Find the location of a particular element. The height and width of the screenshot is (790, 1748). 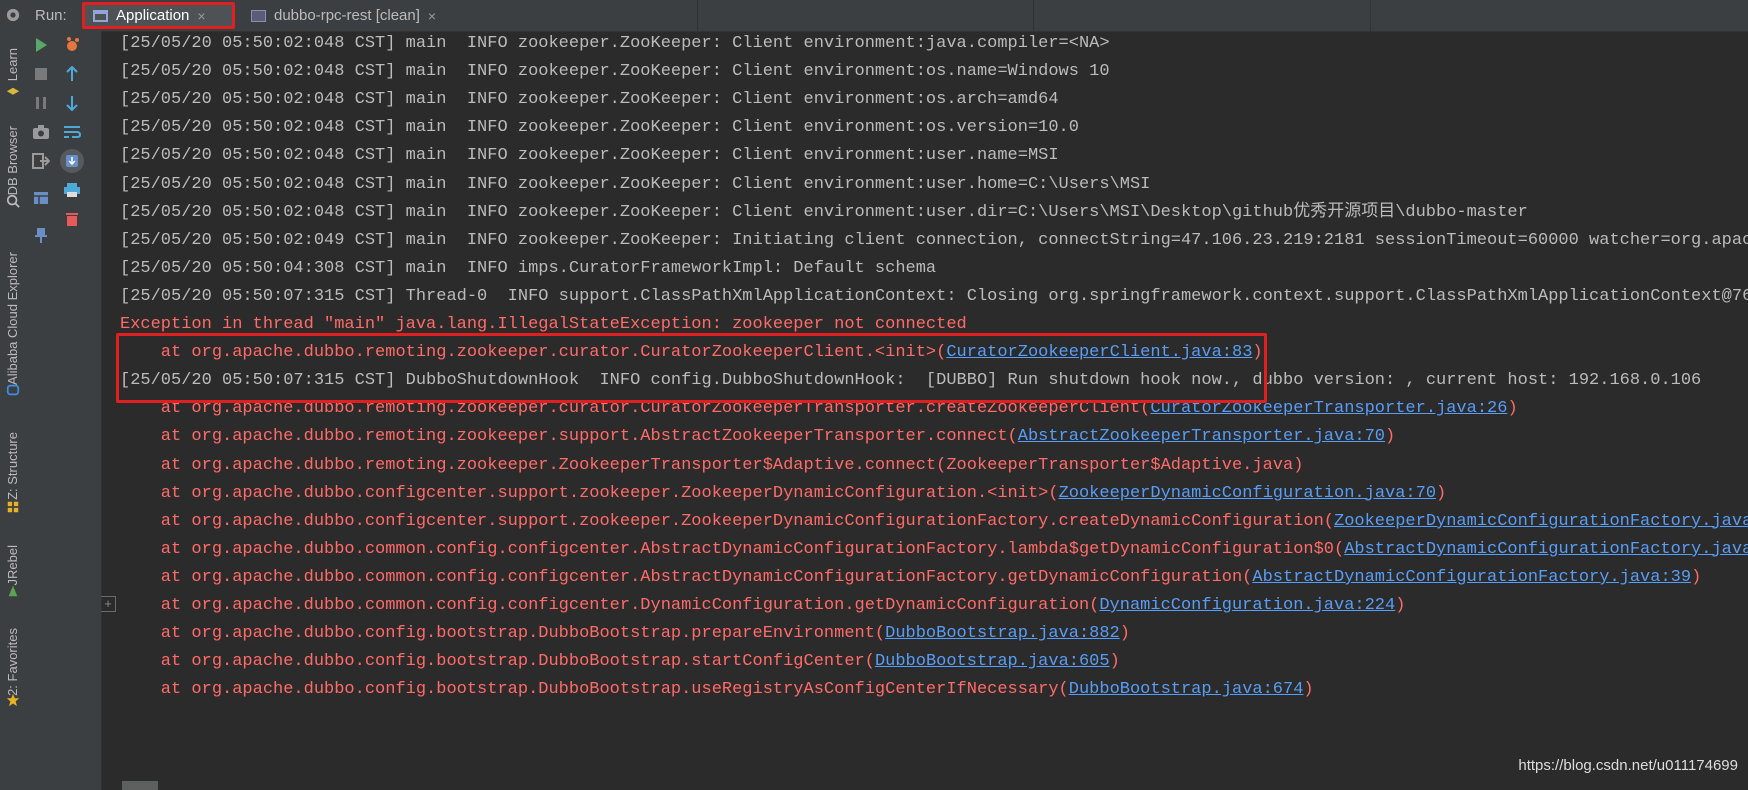

layout-icon is located at coordinates (41, 198).